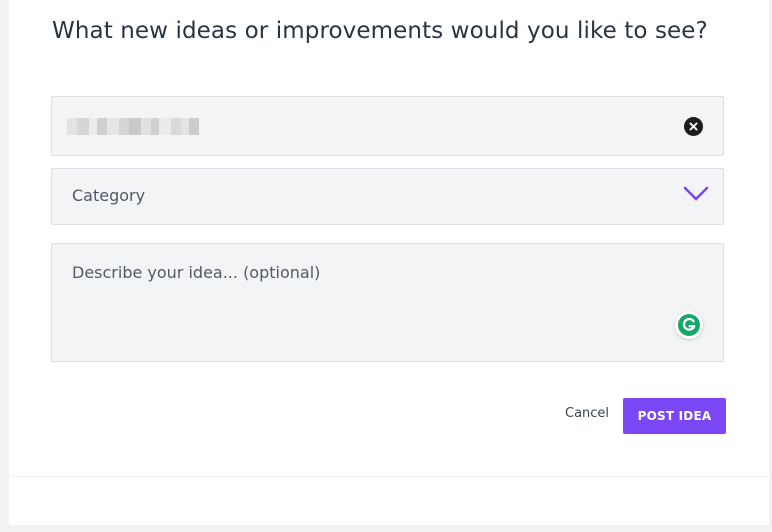  Describe the element at coordinates (109, 195) in the screenshot. I see `category-label: Category` at that location.